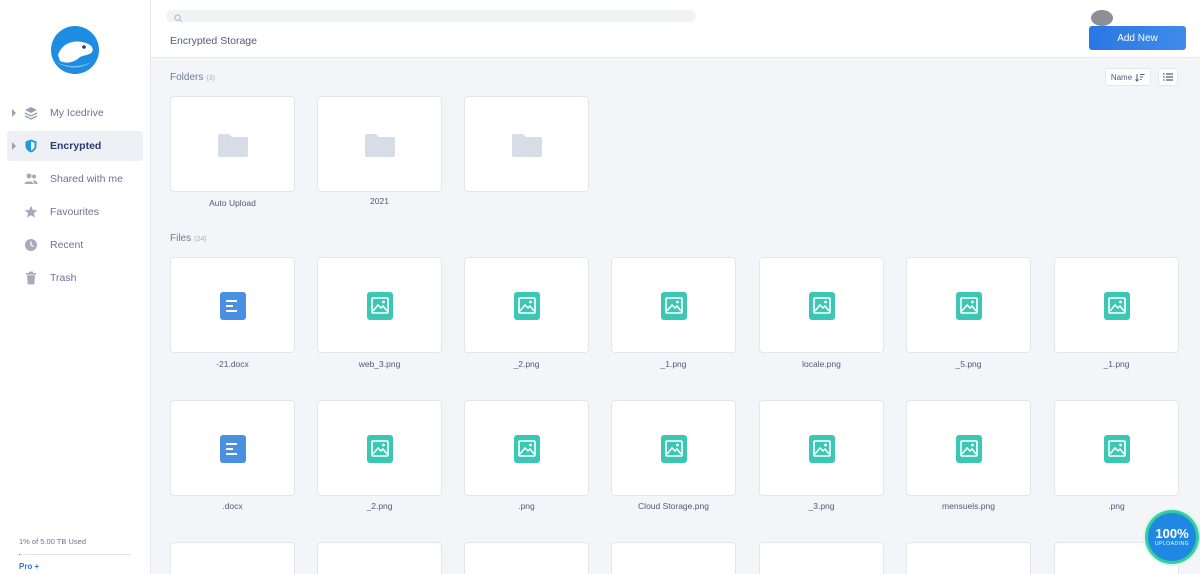 The image size is (1200, 574). I want to click on clock-icon, so click(31, 245).